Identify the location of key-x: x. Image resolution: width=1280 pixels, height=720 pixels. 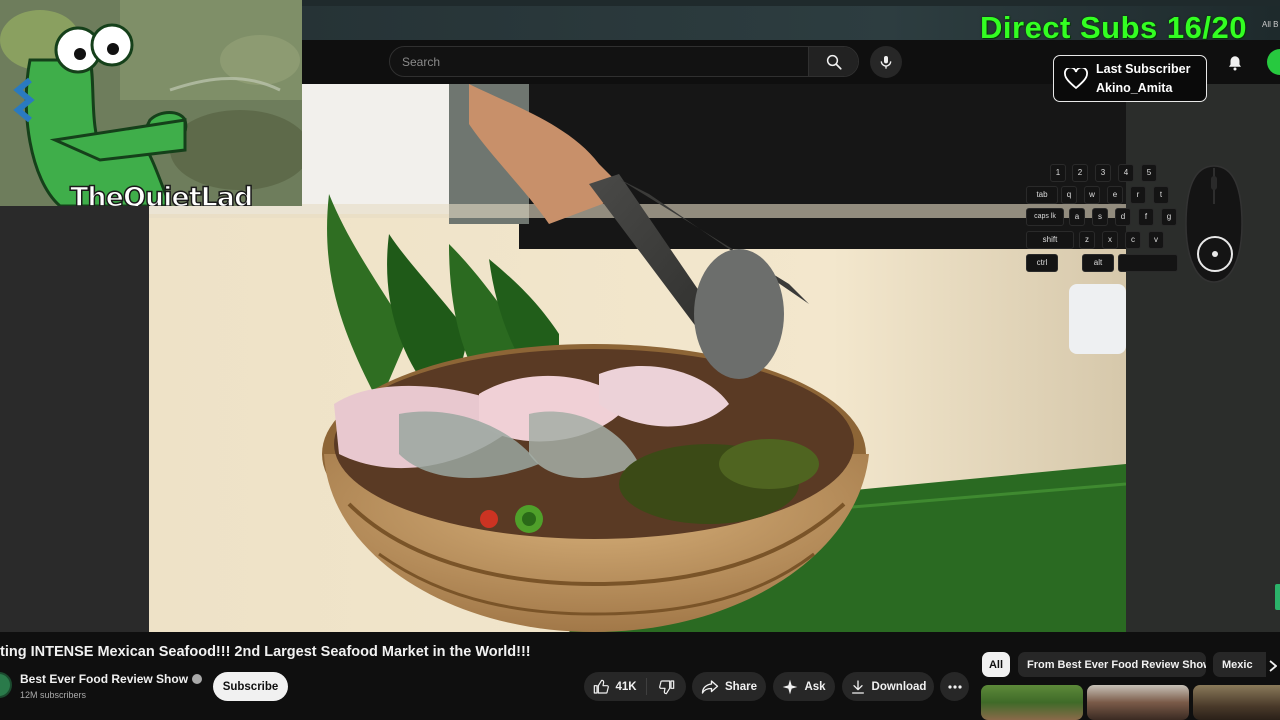
(1110, 240).